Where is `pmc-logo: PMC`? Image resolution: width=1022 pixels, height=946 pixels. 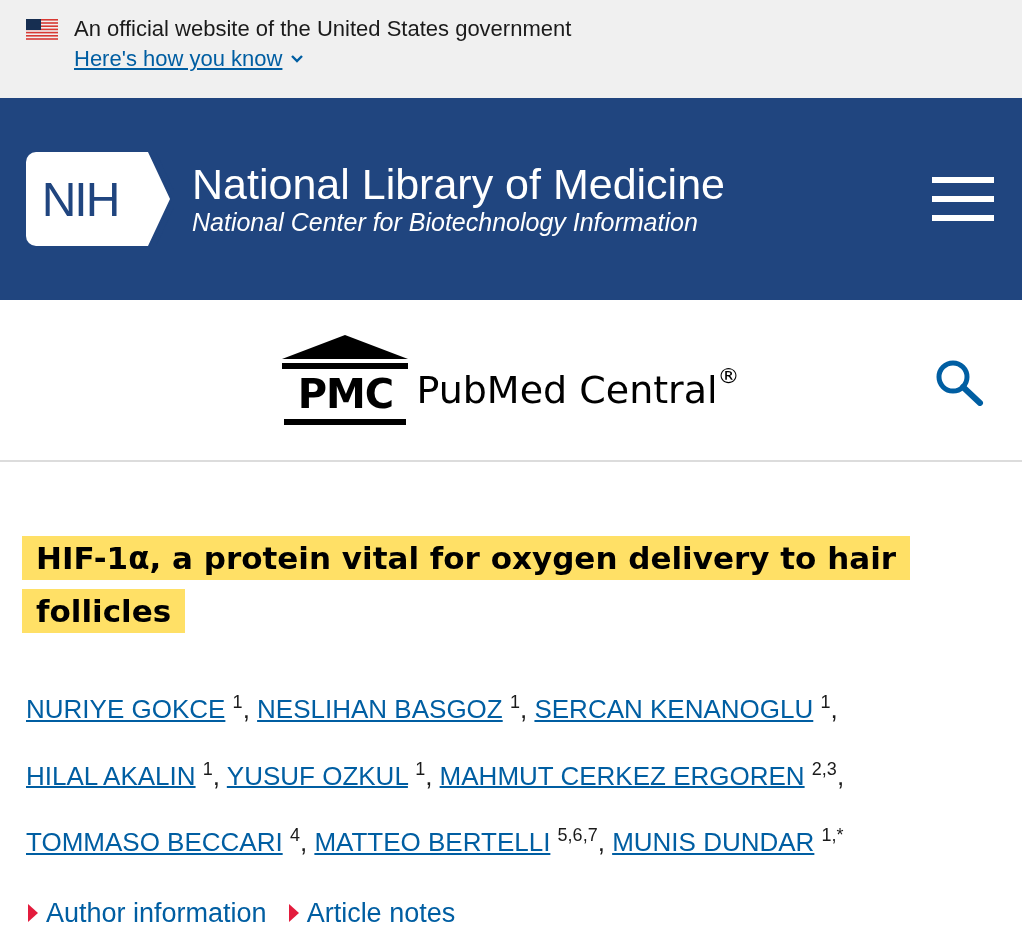
pmc-logo: PMC is located at coordinates (345, 380).